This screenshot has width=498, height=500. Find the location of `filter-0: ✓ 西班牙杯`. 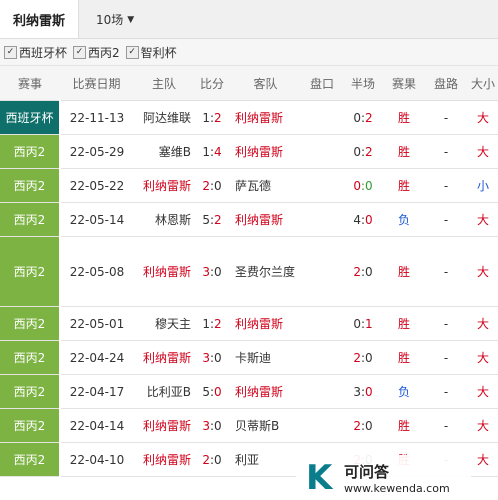

filter-0: ✓ 西班牙杯 is located at coordinates (35, 52).